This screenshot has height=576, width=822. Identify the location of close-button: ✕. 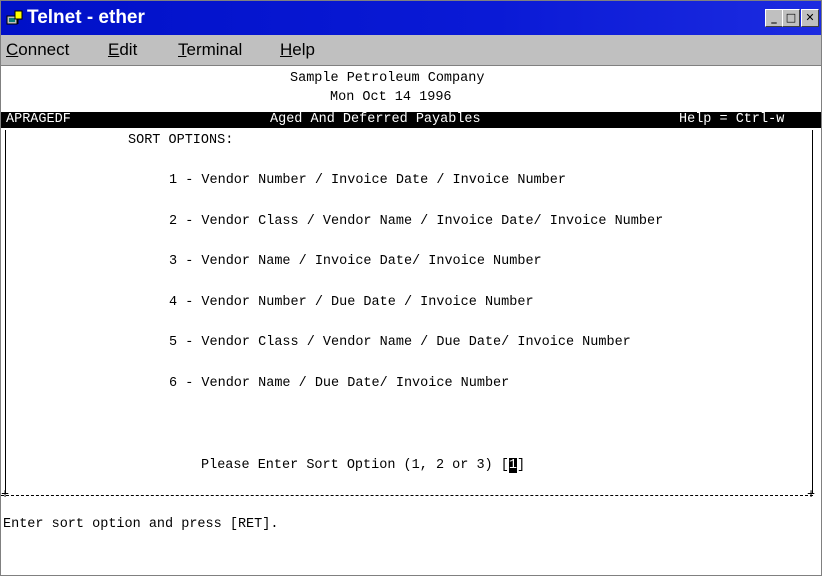
(810, 18).